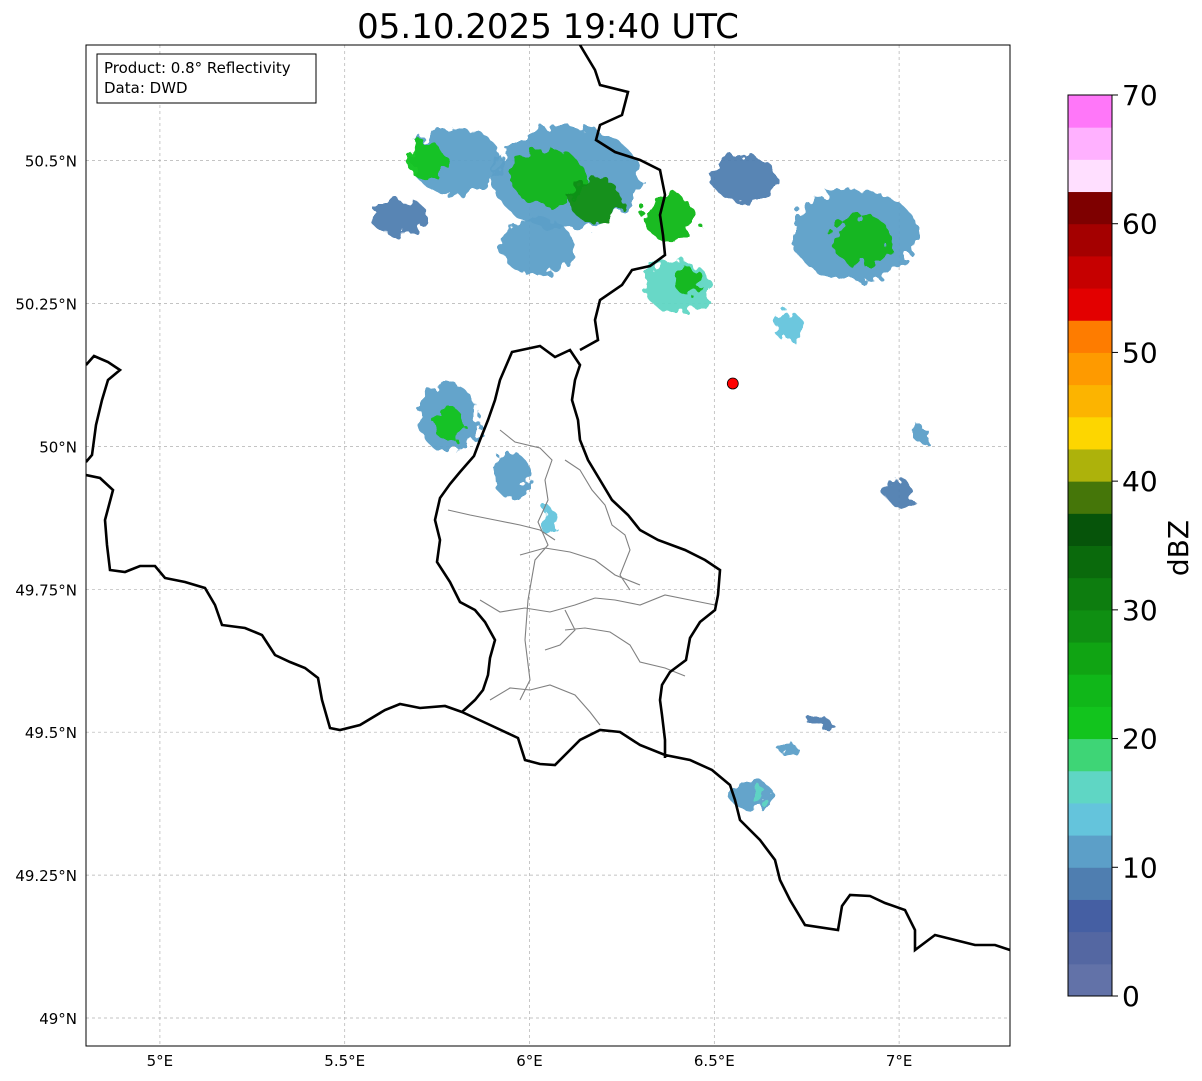  What do you see at coordinates (1140, 739) in the screenshot?
I see `colorbar-tick-label: 20` at bounding box center [1140, 739].